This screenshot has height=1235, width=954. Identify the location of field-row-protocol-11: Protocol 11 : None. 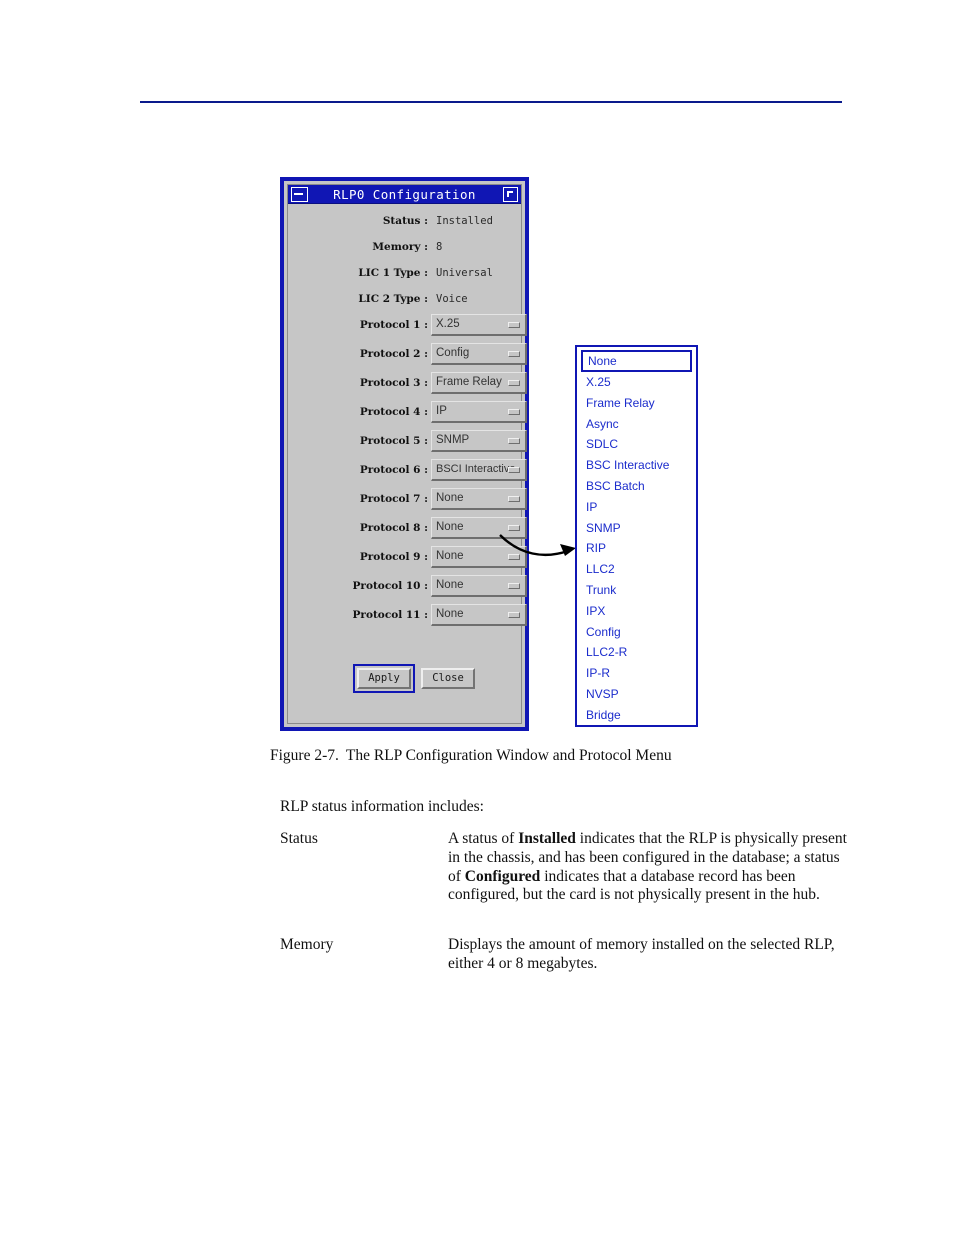
(407, 618).